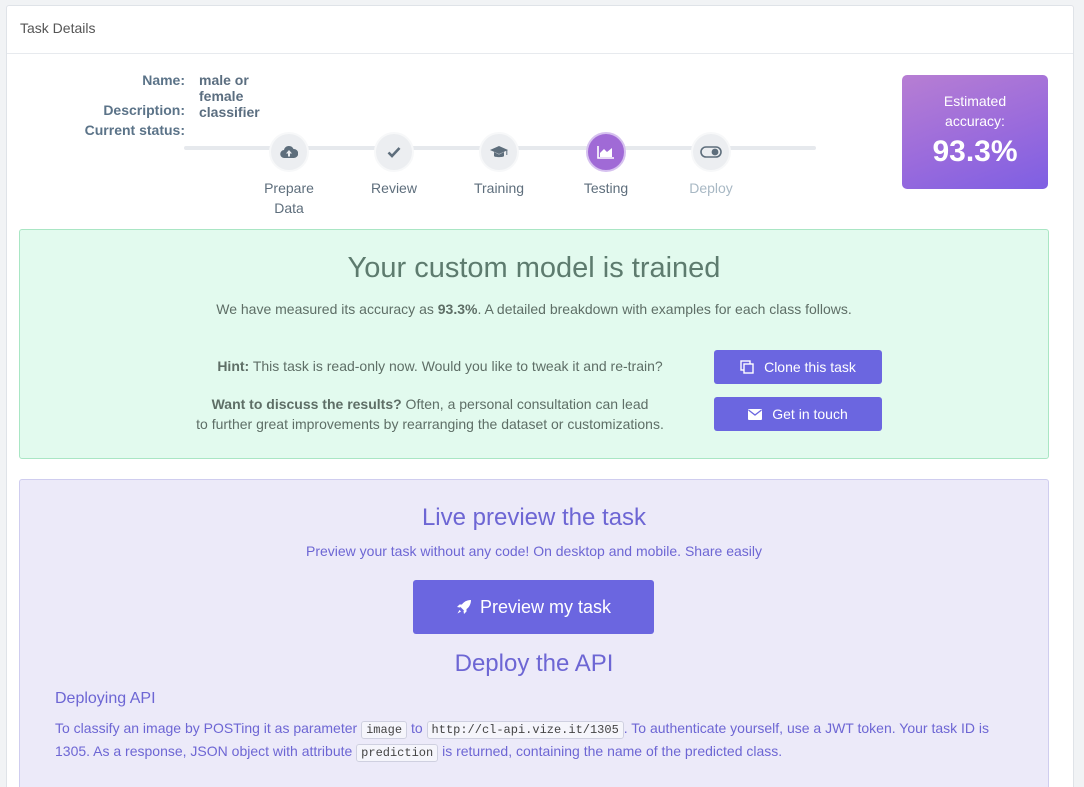 Image resolution: width=1084 pixels, height=787 pixels. I want to click on preview-title: Live preview the task, so click(534, 517).